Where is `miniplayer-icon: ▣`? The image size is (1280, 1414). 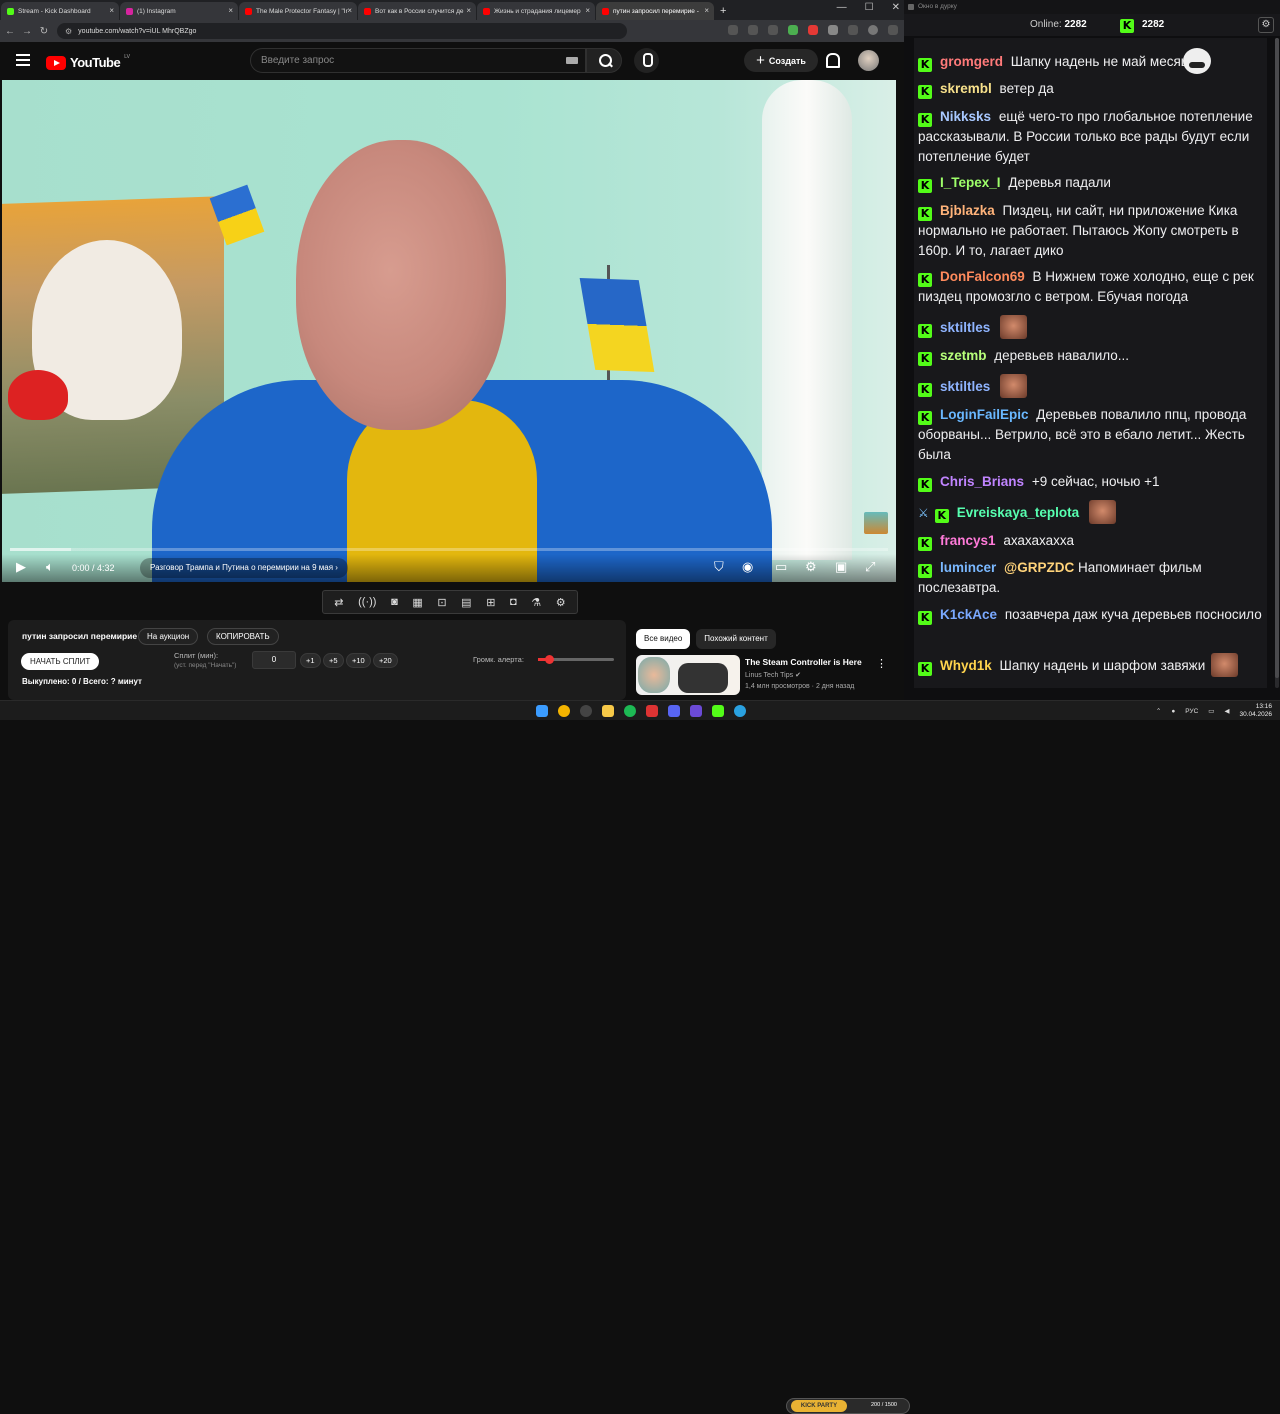 miniplayer-icon: ▣ is located at coordinates (841, 567).